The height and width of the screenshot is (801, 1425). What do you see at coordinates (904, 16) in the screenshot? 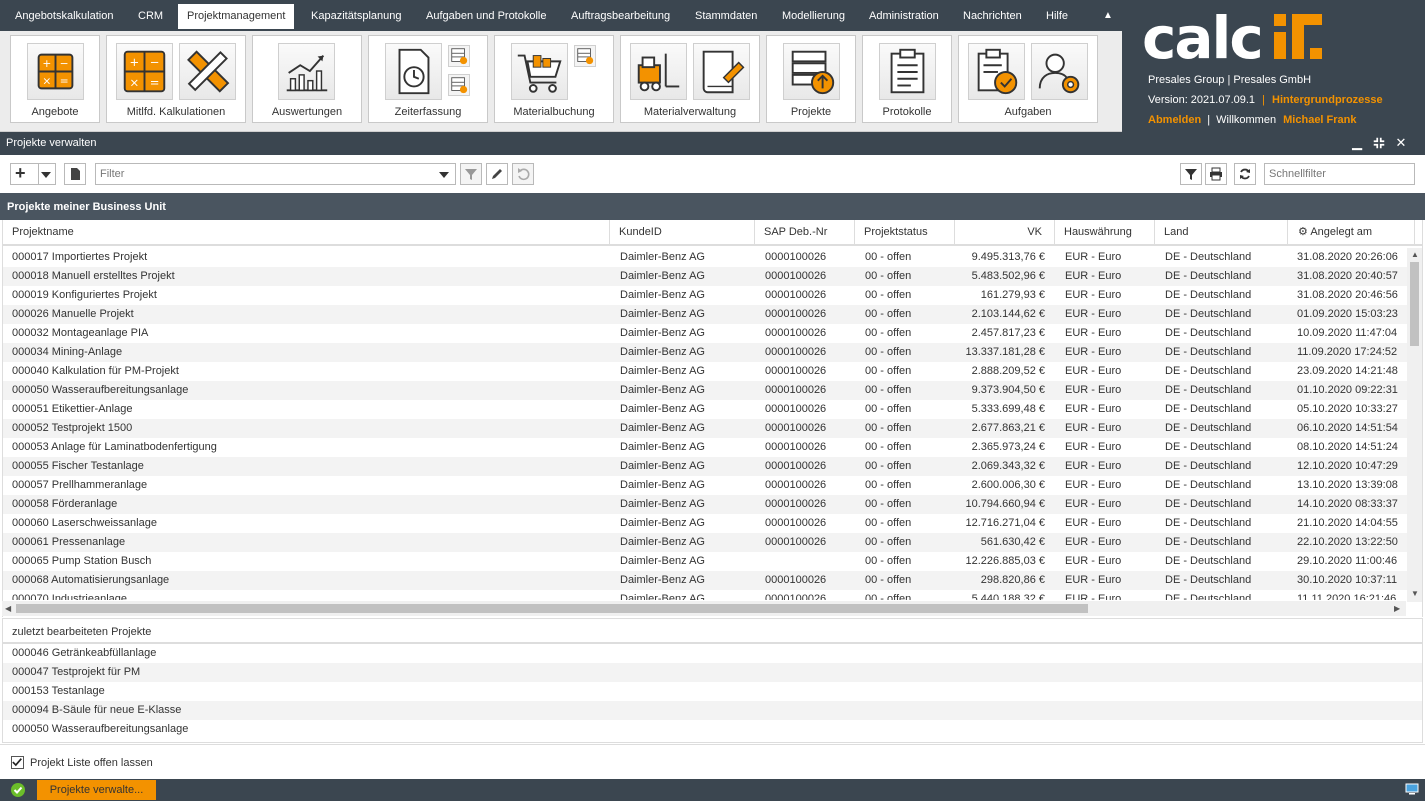
I see `menu-administration: Administration` at bounding box center [904, 16].